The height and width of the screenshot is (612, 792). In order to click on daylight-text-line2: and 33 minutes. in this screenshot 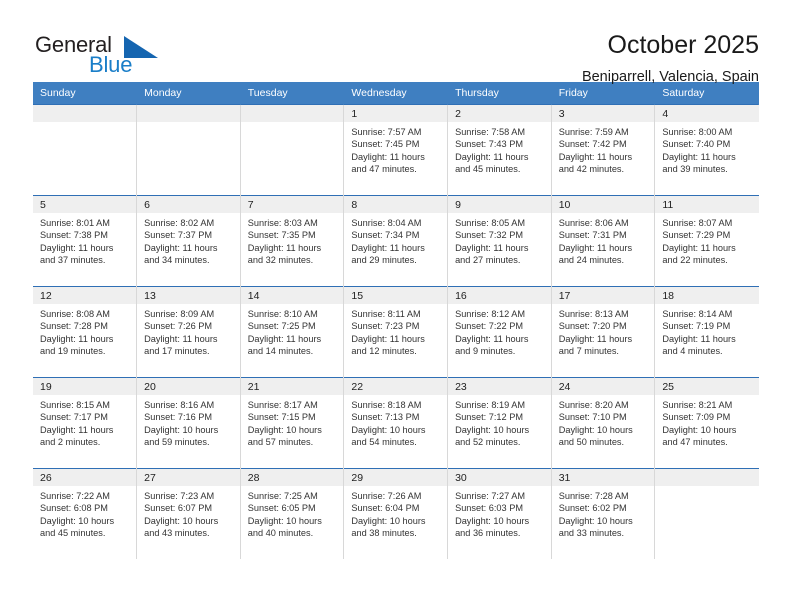, I will do `click(591, 533)`.